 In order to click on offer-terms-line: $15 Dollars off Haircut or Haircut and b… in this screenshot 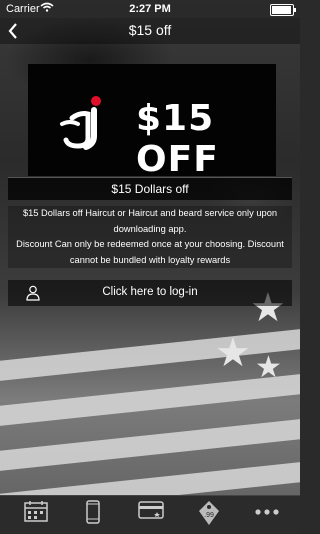, I will do `click(150, 221)`.